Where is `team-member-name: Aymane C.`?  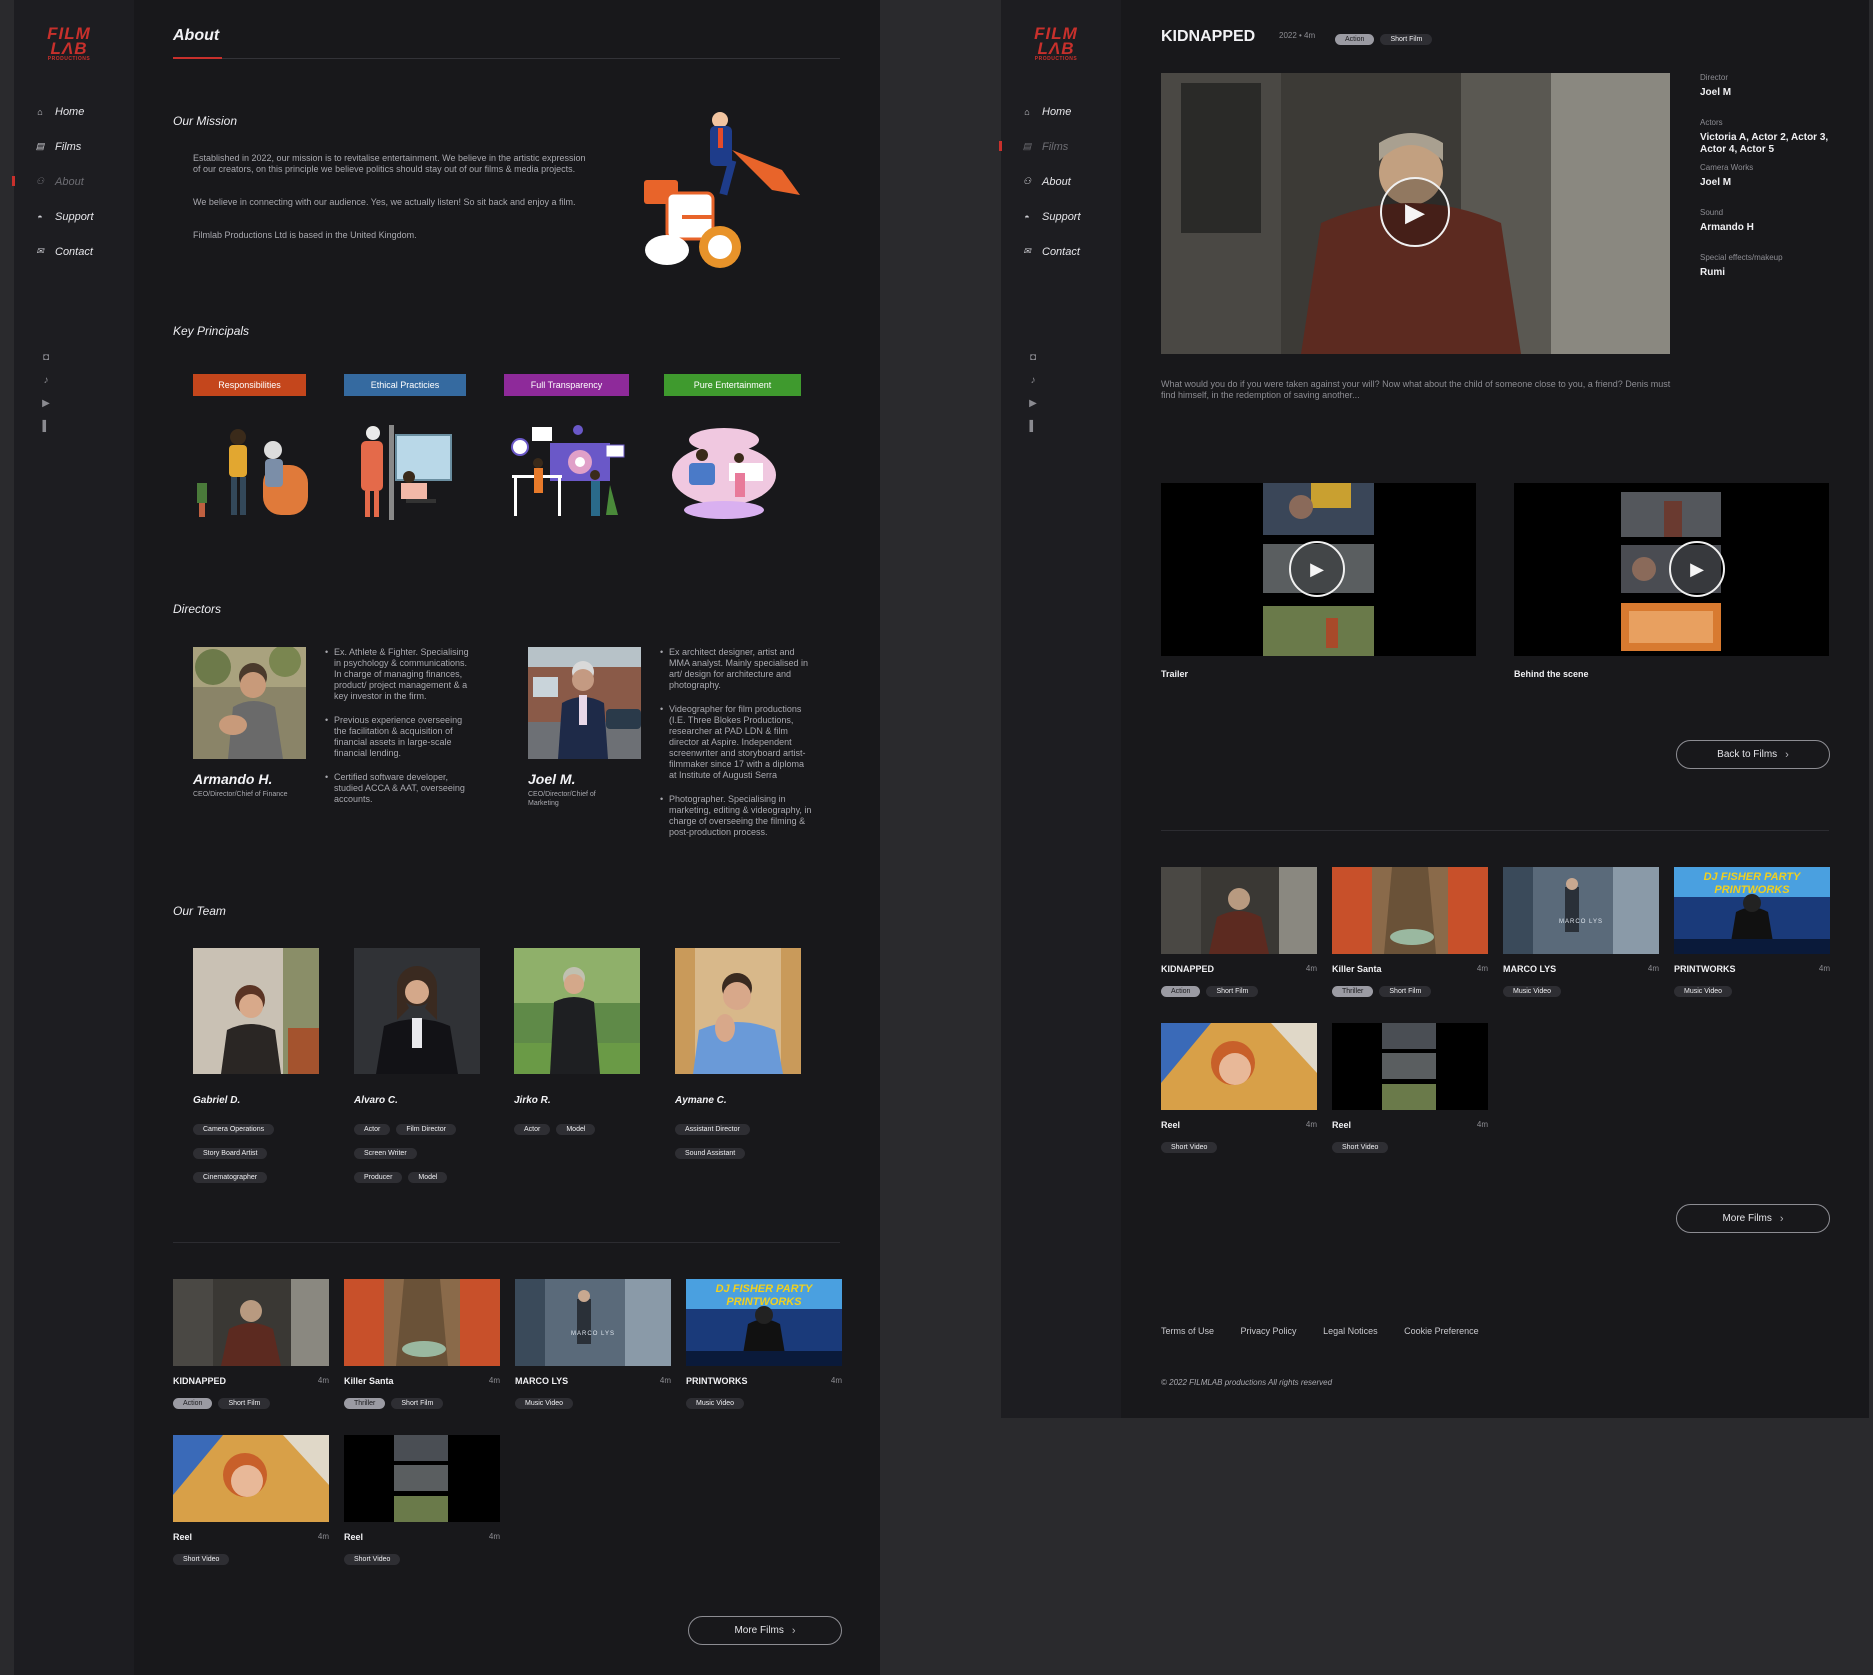 team-member-name: Aymane C. is located at coordinates (701, 1100).